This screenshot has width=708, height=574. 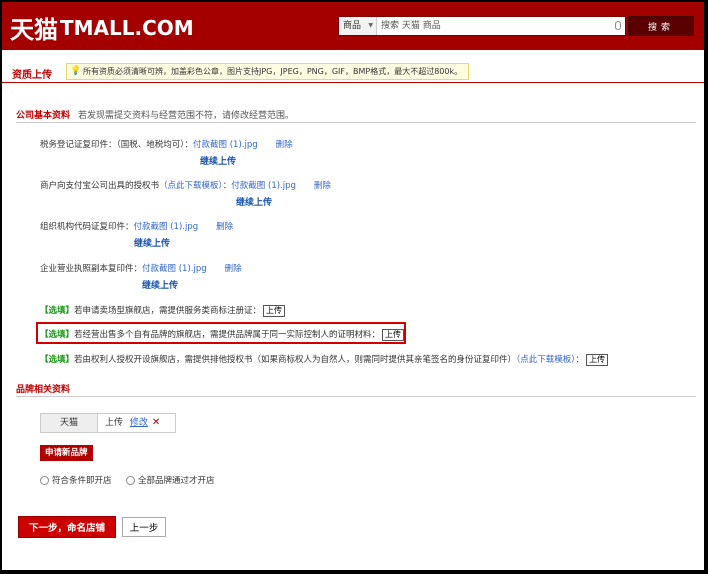 What do you see at coordinates (274, 310) in the screenshot?
I see `optional-trademark-upload-button: 上传` at bounding box center [274, 310].